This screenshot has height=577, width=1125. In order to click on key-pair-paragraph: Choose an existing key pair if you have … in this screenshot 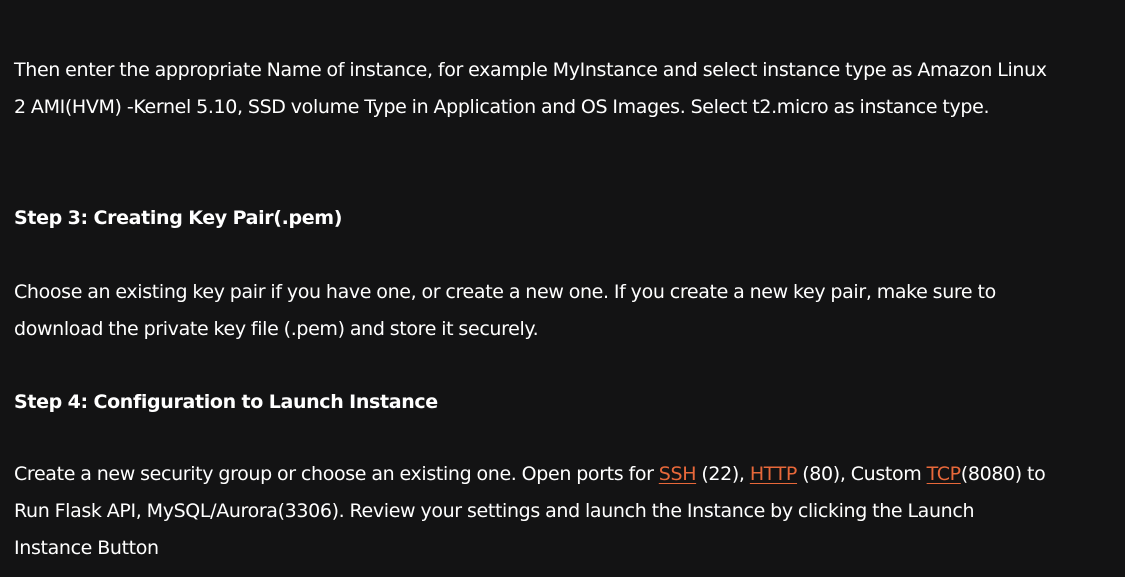, I will do `click(505, 310)`.